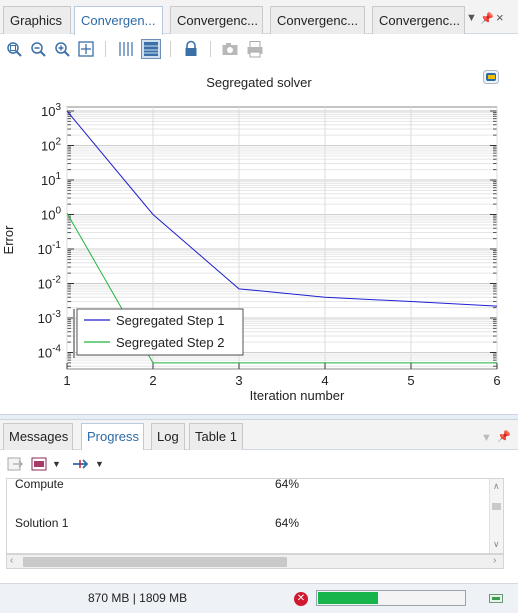  Describe the element at coordinates (8, 240) in the screenshot. I see `y-axis-label: Error` at that location.